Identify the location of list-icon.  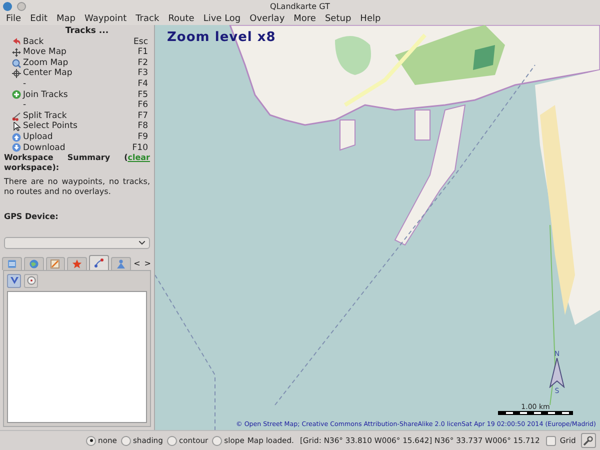
(11, 263).